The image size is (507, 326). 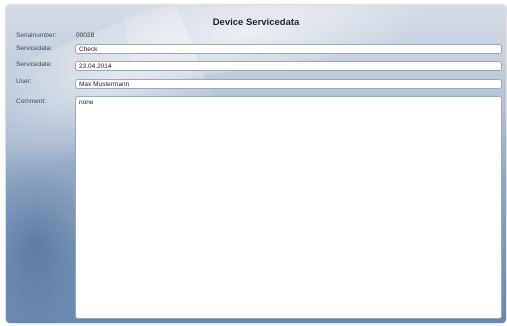 I want to click on comment-label: Comment:, so click(x=31, y=101).